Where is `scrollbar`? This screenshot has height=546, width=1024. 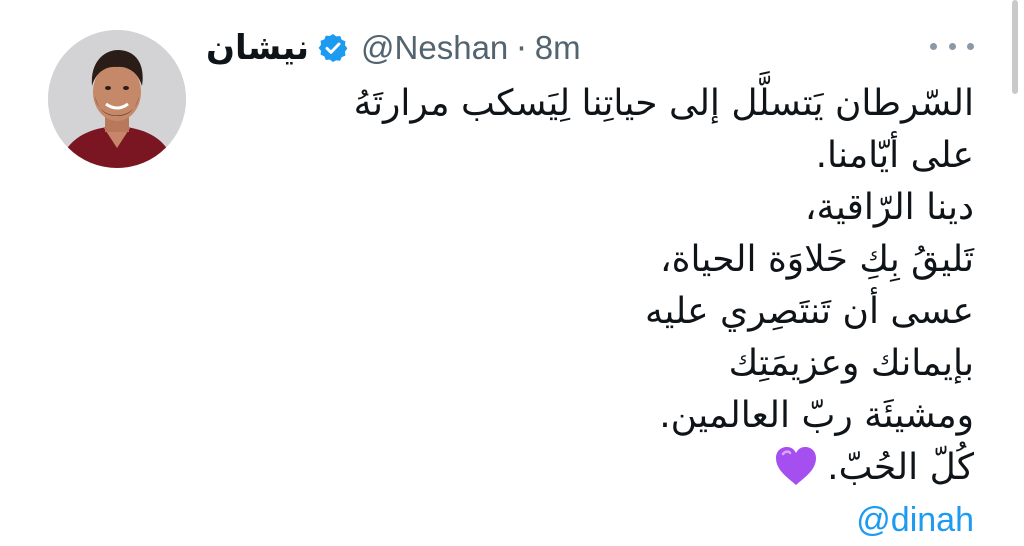 scrollbar is located at coordinates (1015, 47).